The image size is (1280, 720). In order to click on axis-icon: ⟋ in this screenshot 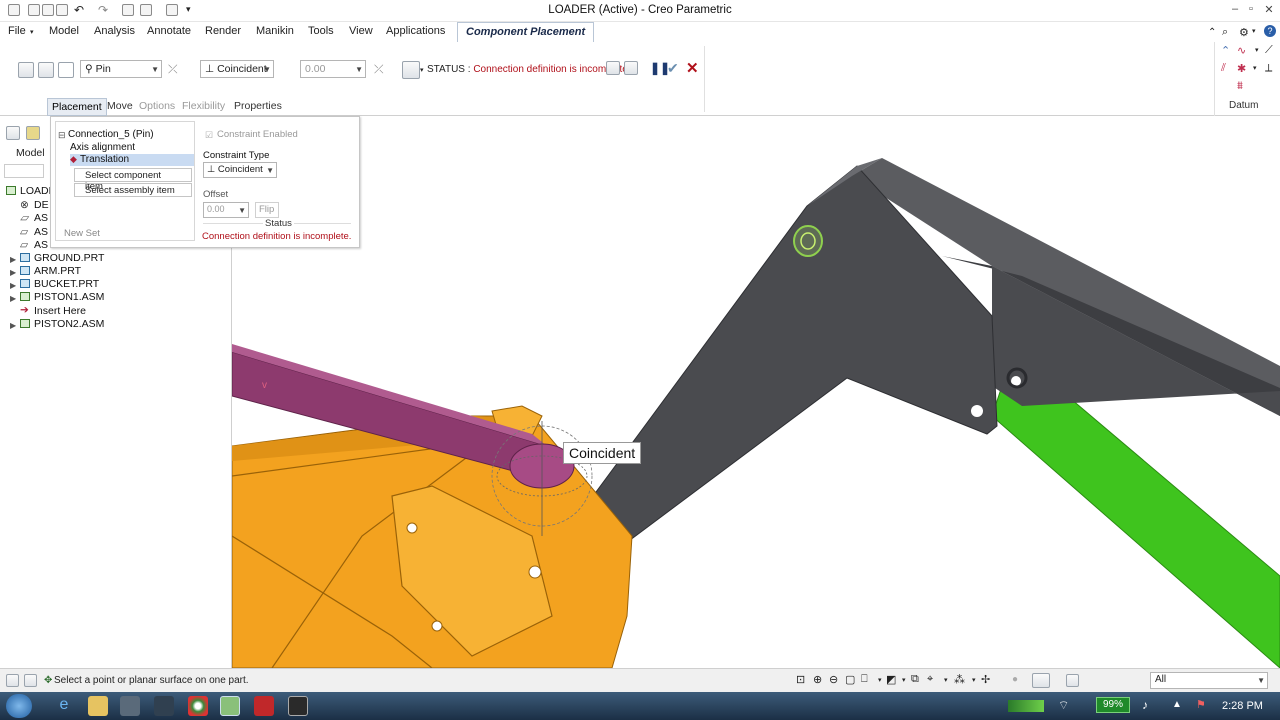, I will do `click(1269, 50)`.